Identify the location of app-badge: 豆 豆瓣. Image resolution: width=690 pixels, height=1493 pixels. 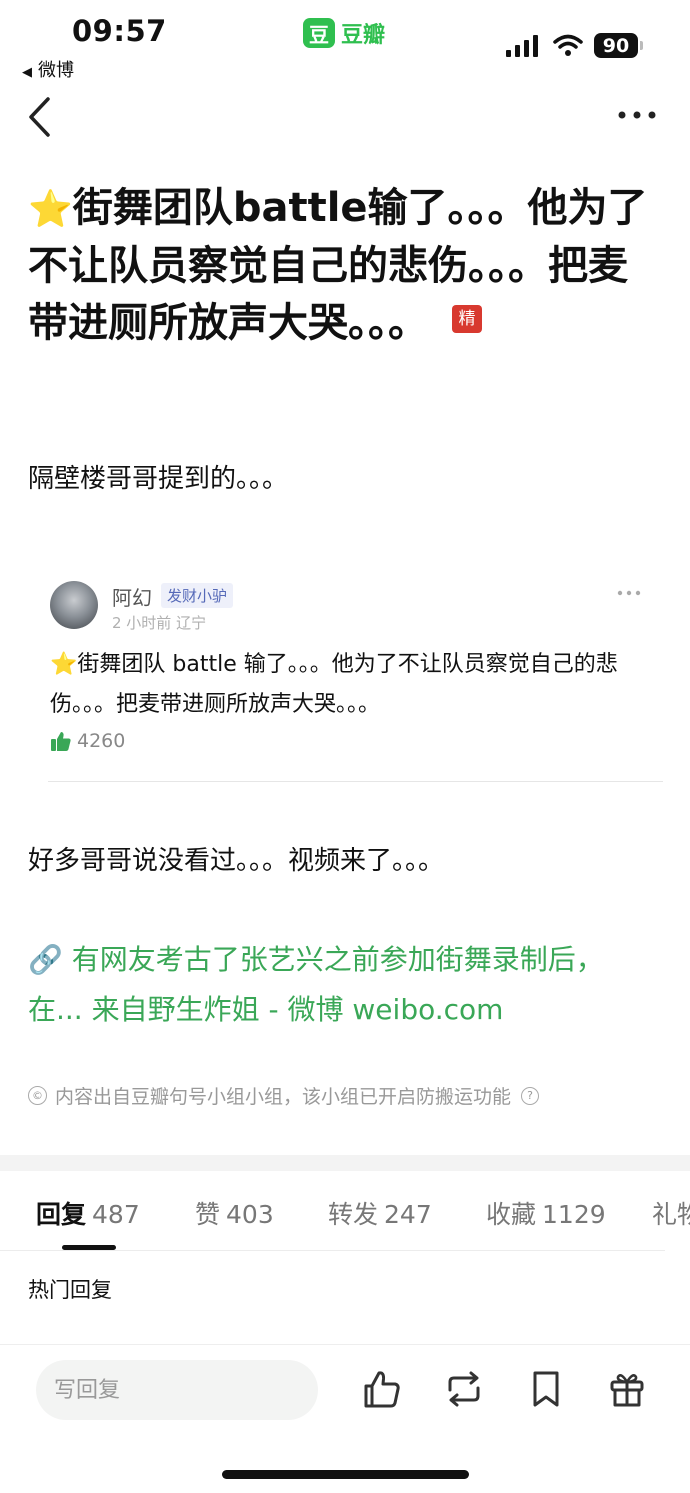
(344, 33).